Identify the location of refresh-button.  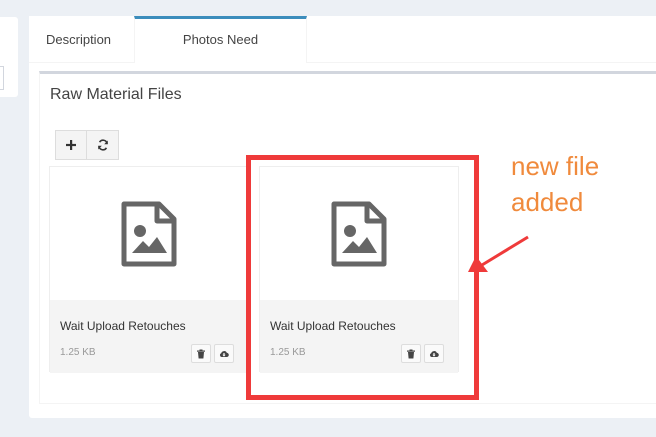
(103, 145).